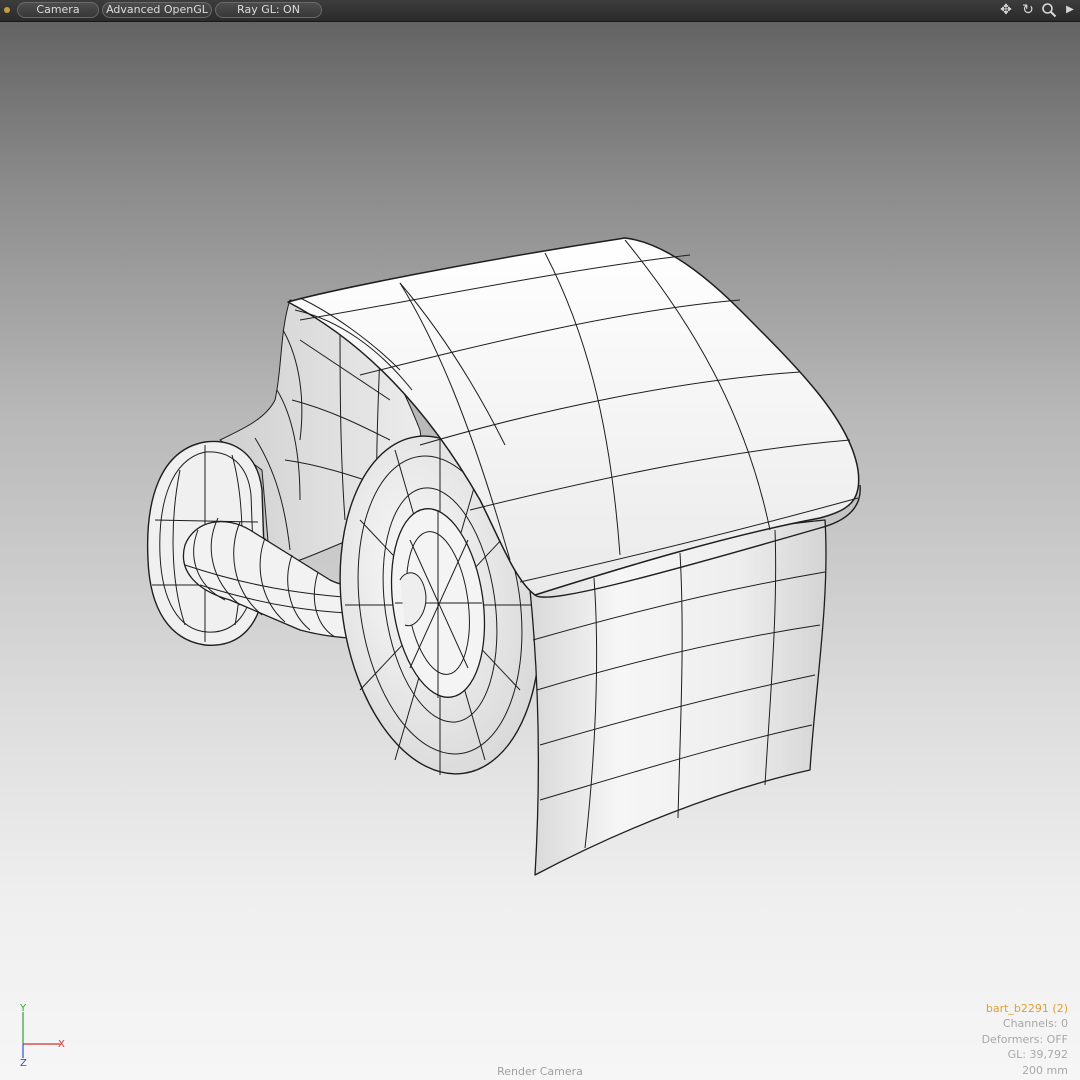 This screenshot has height=1080, width=1080. Describe the element at coordinates (1026, 1008) in the screenshot. I see `selection-name: bart_b2291 (2)` at that location.